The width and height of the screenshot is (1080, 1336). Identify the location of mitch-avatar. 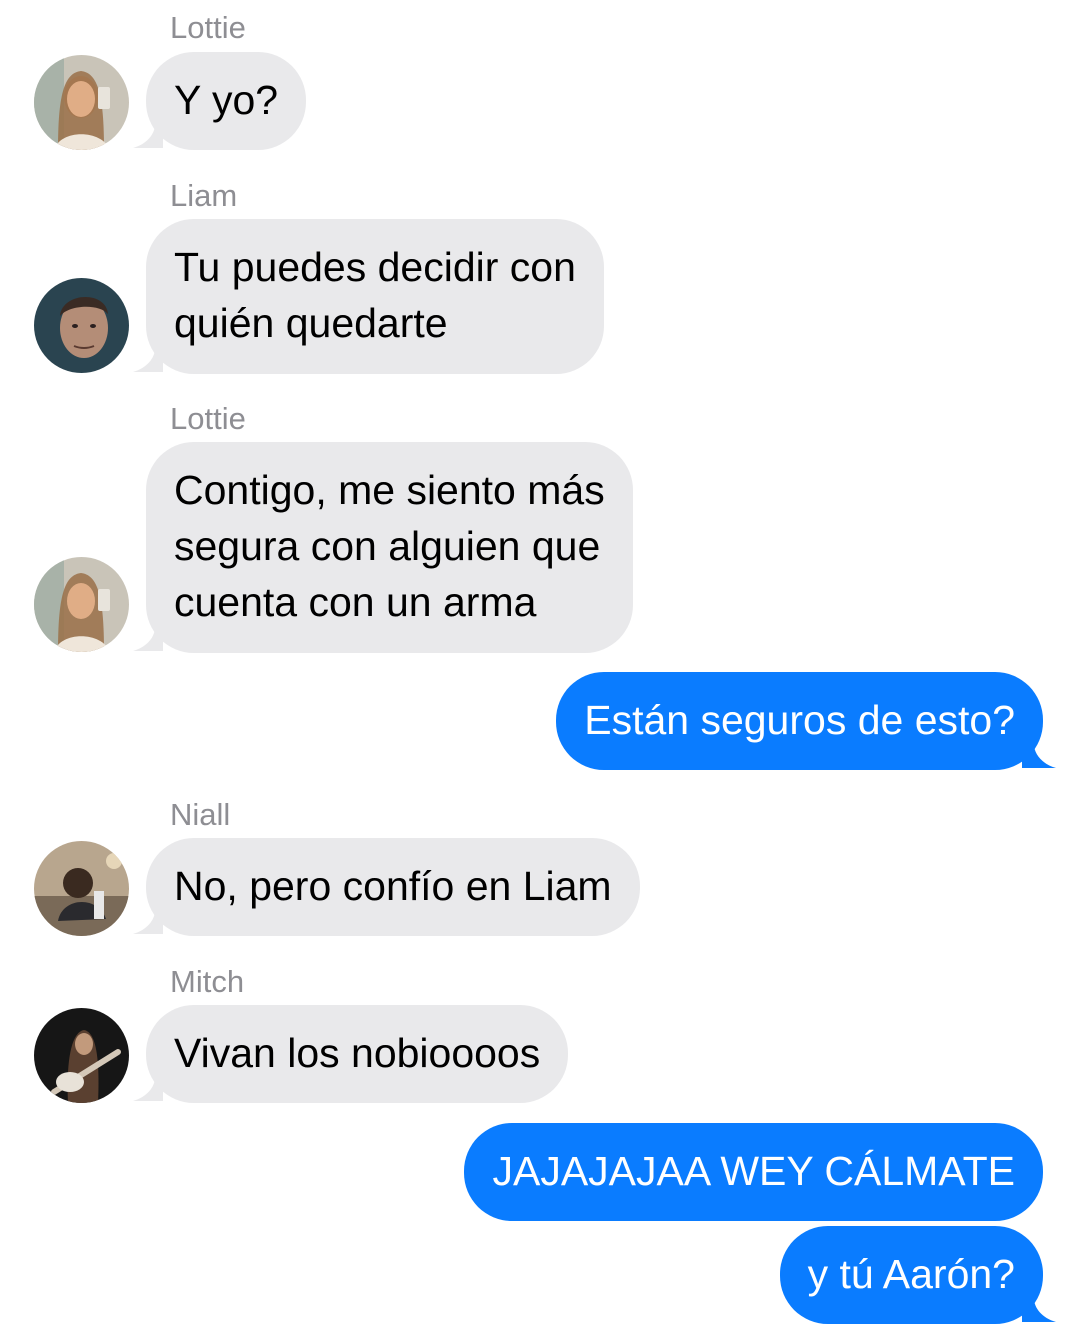
(81, 1055).